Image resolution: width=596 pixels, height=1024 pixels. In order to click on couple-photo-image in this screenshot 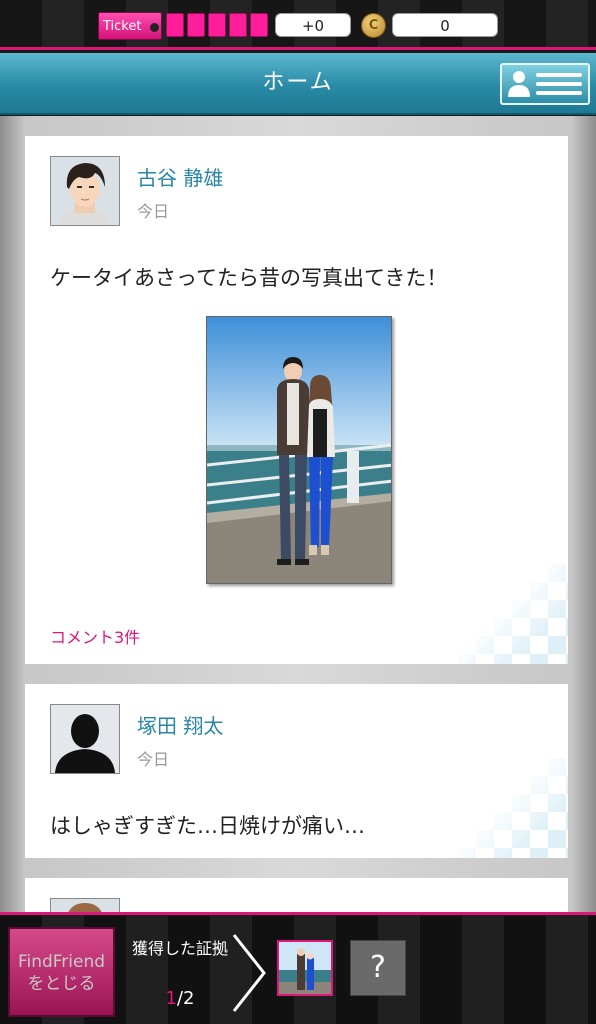, I will do `click(299, 450)`.